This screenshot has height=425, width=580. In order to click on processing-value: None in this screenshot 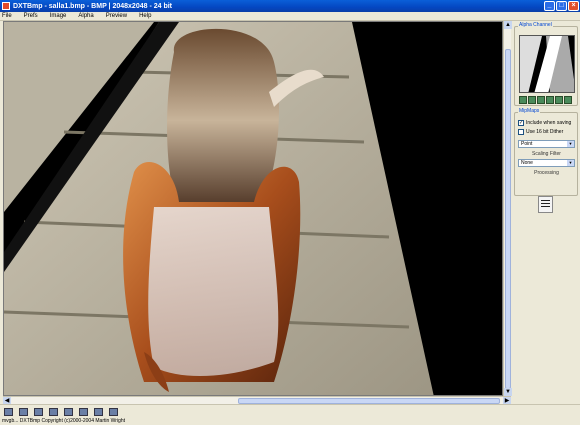, I will do `click(527, 163)`.